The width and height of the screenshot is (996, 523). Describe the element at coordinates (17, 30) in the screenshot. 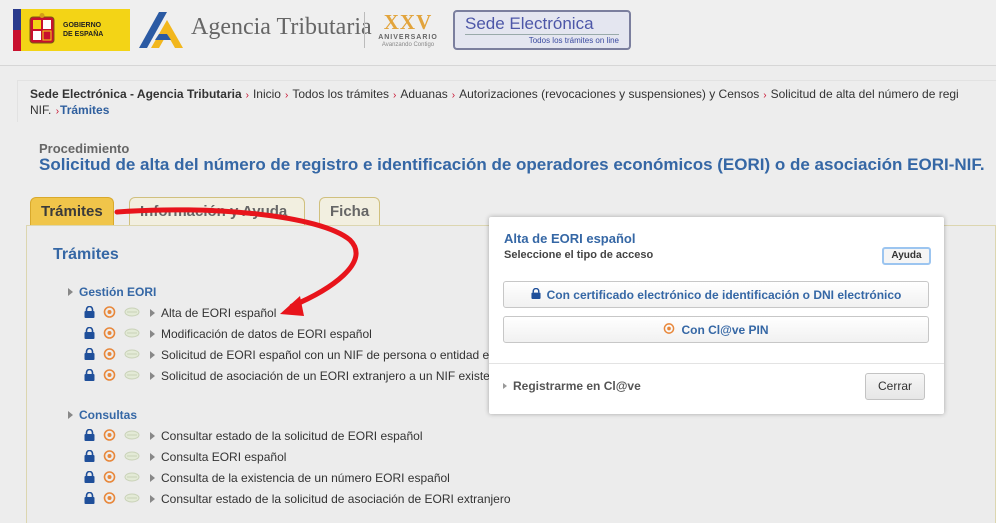

I see `flag-stripe` at that location.